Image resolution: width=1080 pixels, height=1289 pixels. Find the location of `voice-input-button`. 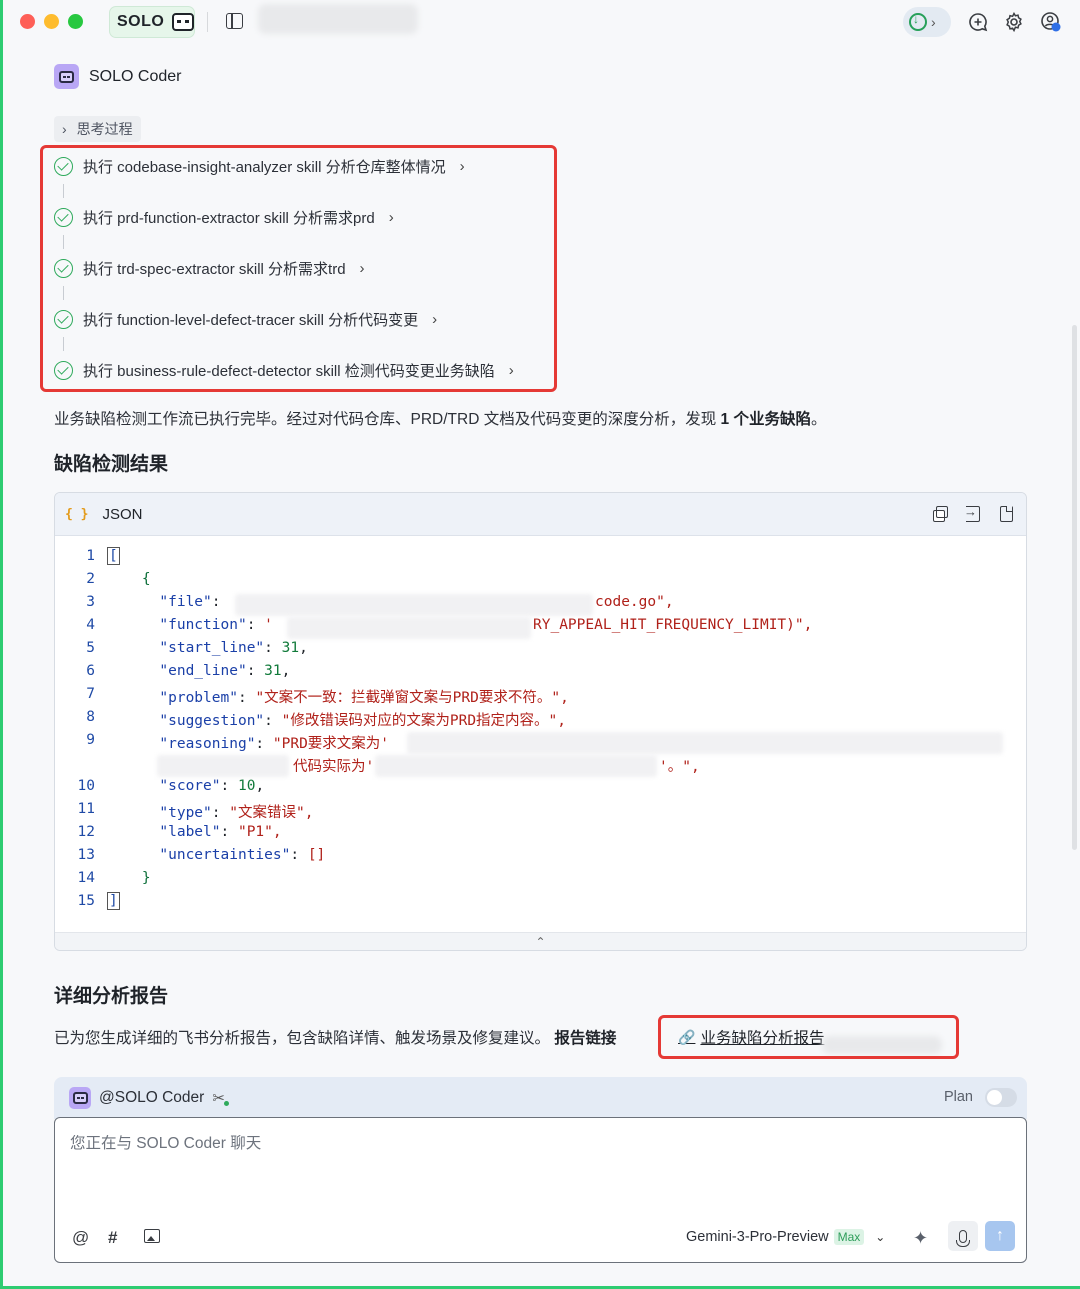

voice-input-button is located at coordinates (963, 1236).